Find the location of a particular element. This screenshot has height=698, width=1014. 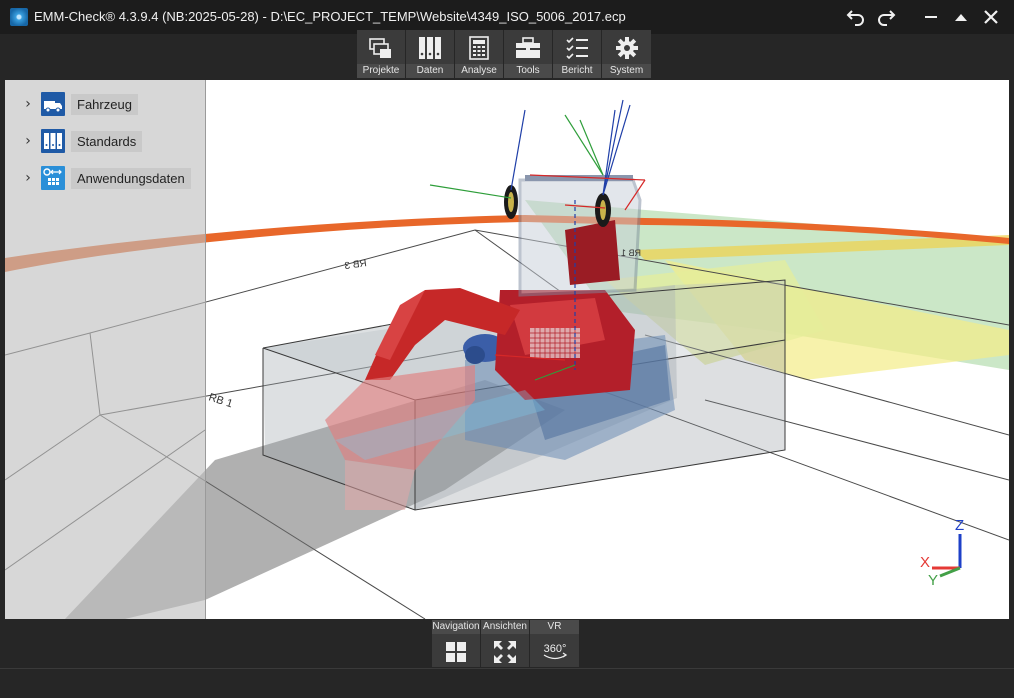

status-bar is located at coordinates (507, 683).